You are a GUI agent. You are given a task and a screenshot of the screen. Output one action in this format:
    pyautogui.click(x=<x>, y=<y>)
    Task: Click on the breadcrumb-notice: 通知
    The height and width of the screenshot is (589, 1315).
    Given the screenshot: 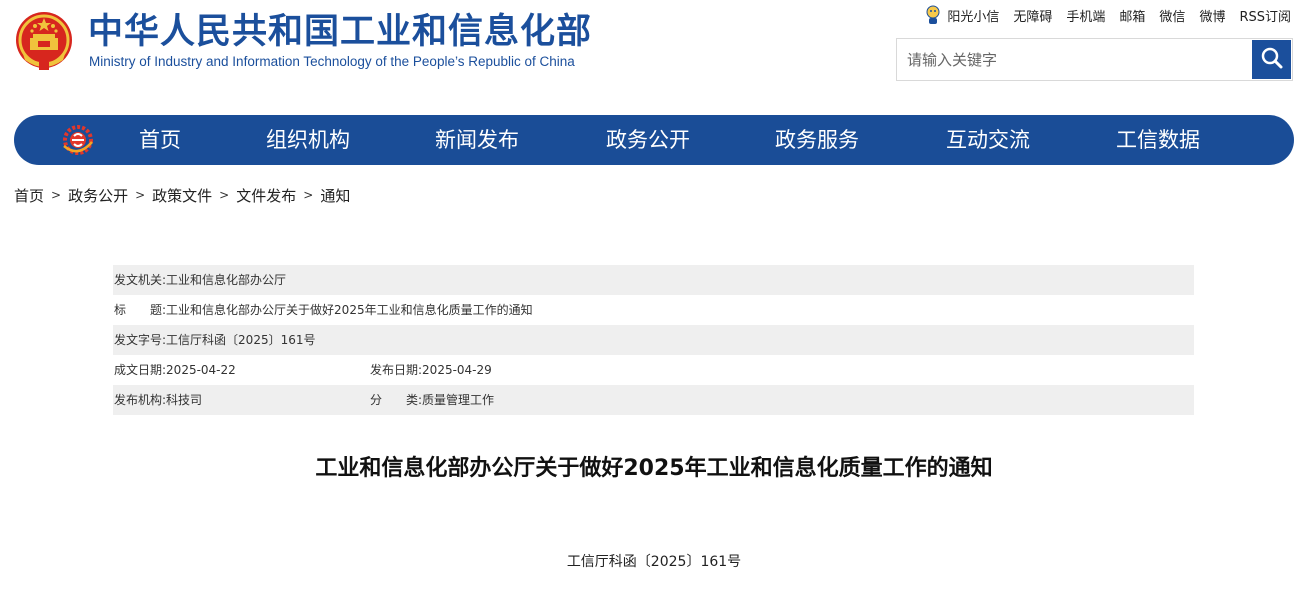 What is the action you would take?
    pyautogui.click(x=335, y=195)
    